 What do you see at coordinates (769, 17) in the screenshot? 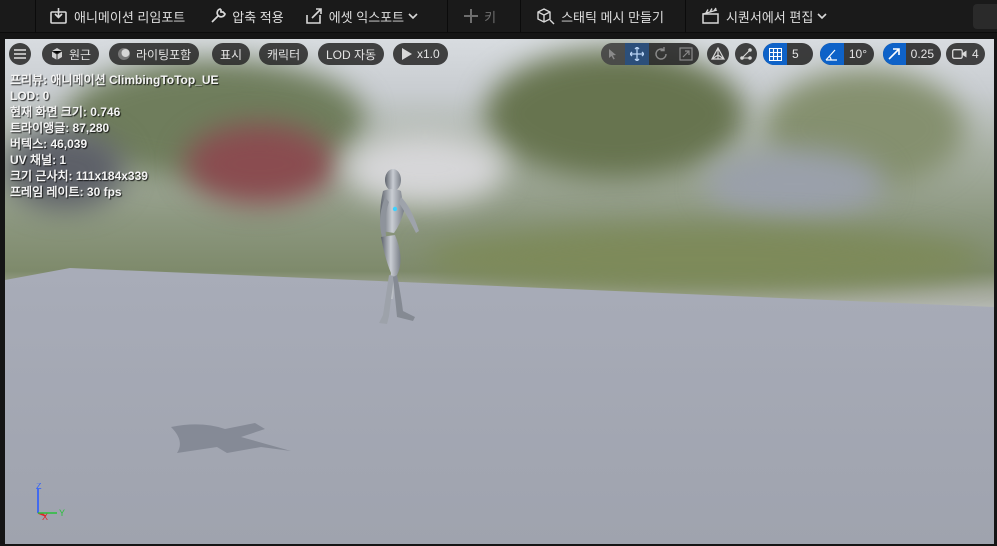
I see `edit-in-sequencer-label: 시퀀서에서 편집` at bounding box center [769, 17].